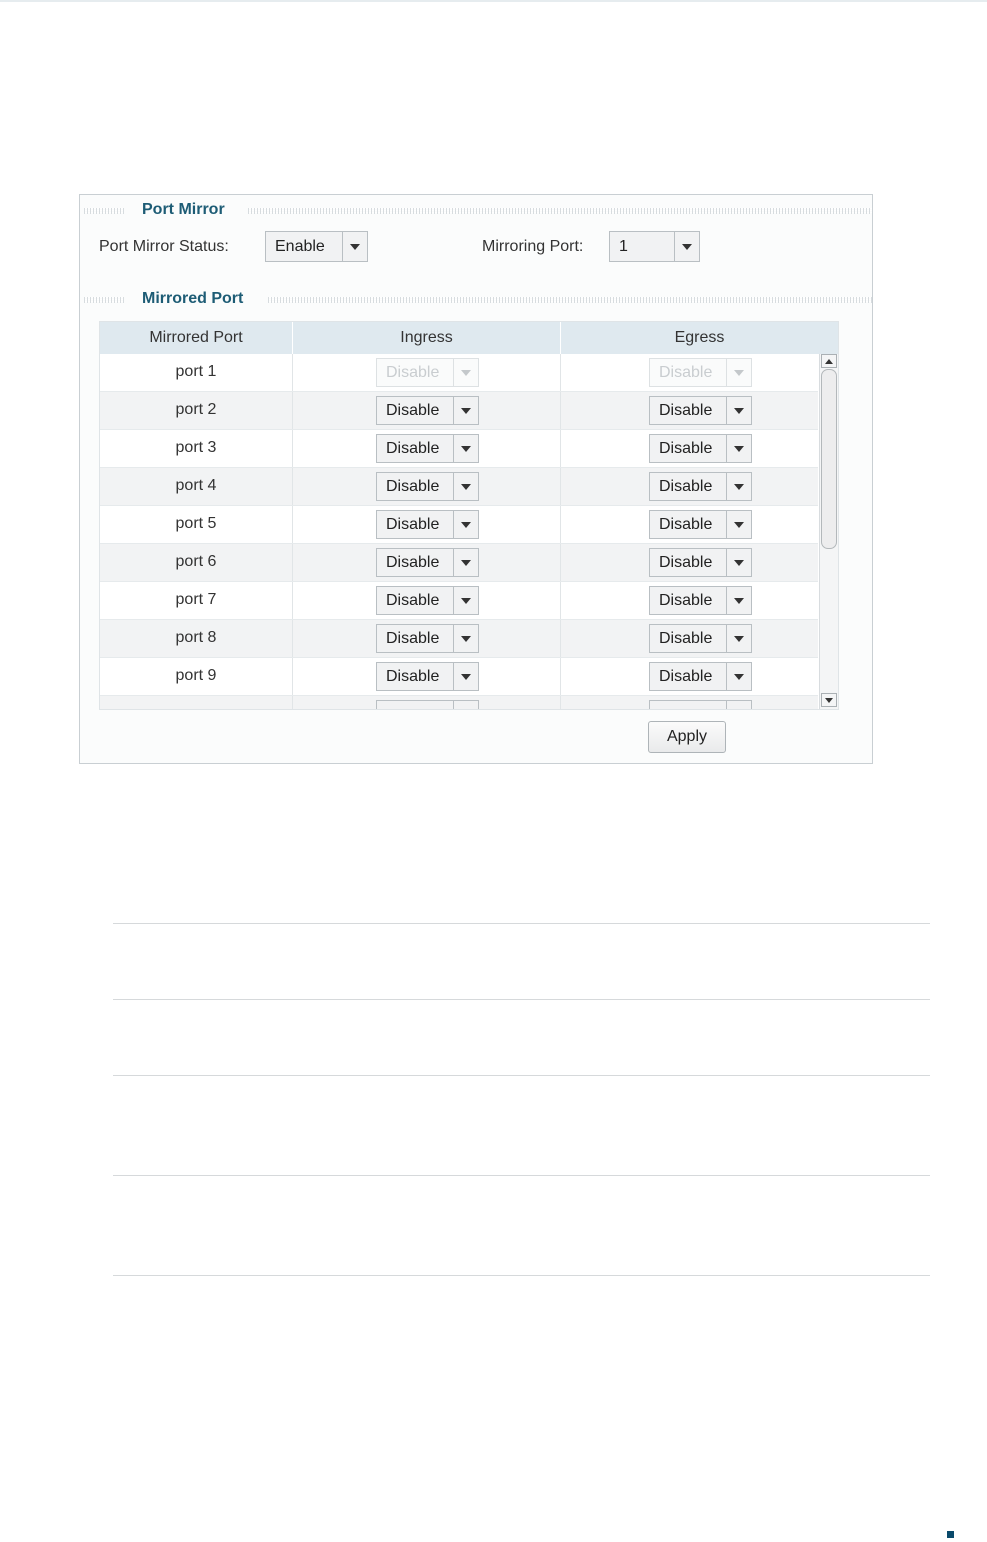 This screenshot has height=1542, width=987. Describe the element at coordinates (196, 562) in the screenshot. I see `port-name-cell: port 6` at that location.